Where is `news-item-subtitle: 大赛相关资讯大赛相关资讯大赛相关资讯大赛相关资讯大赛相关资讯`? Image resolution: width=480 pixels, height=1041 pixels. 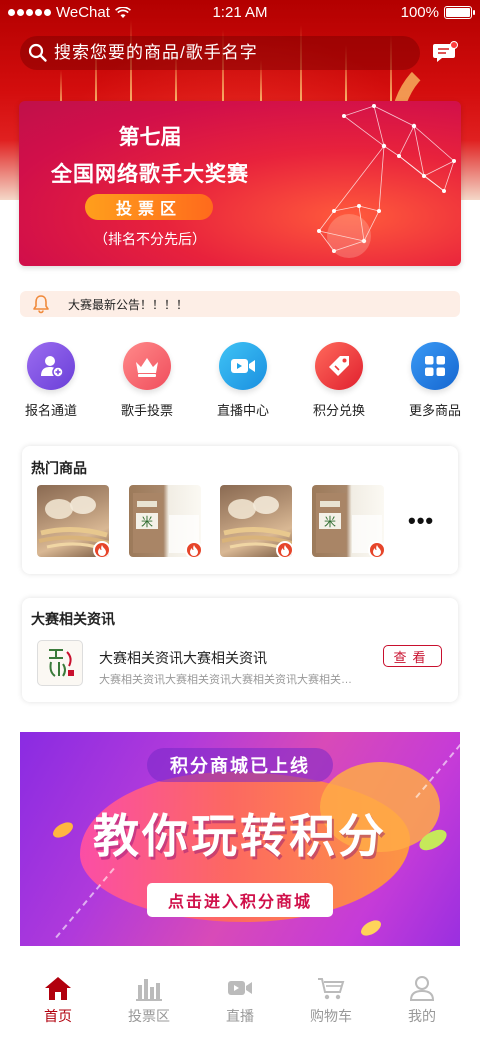 news-item-subtitle: 大赛相关资讯大赛相关资讯大赛相关资讯大赛相关资讯大赛相关资讯 is located at coordinates (228, 680).